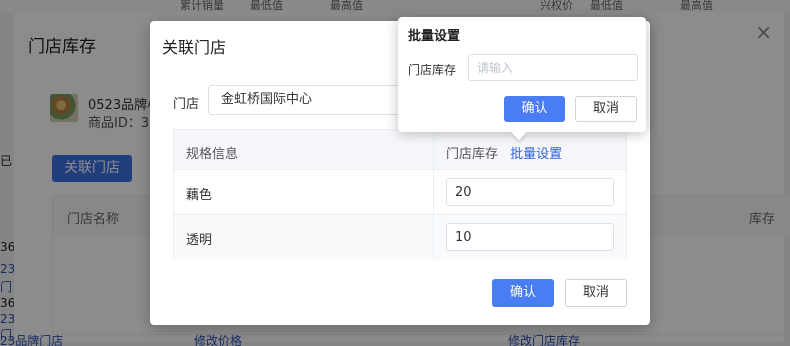 The width and height of the screenshot is (790, 346). What do you see at coordinates (433, 194) in the screenshot?
I see `column-divider` at bounding box center [433, 194].